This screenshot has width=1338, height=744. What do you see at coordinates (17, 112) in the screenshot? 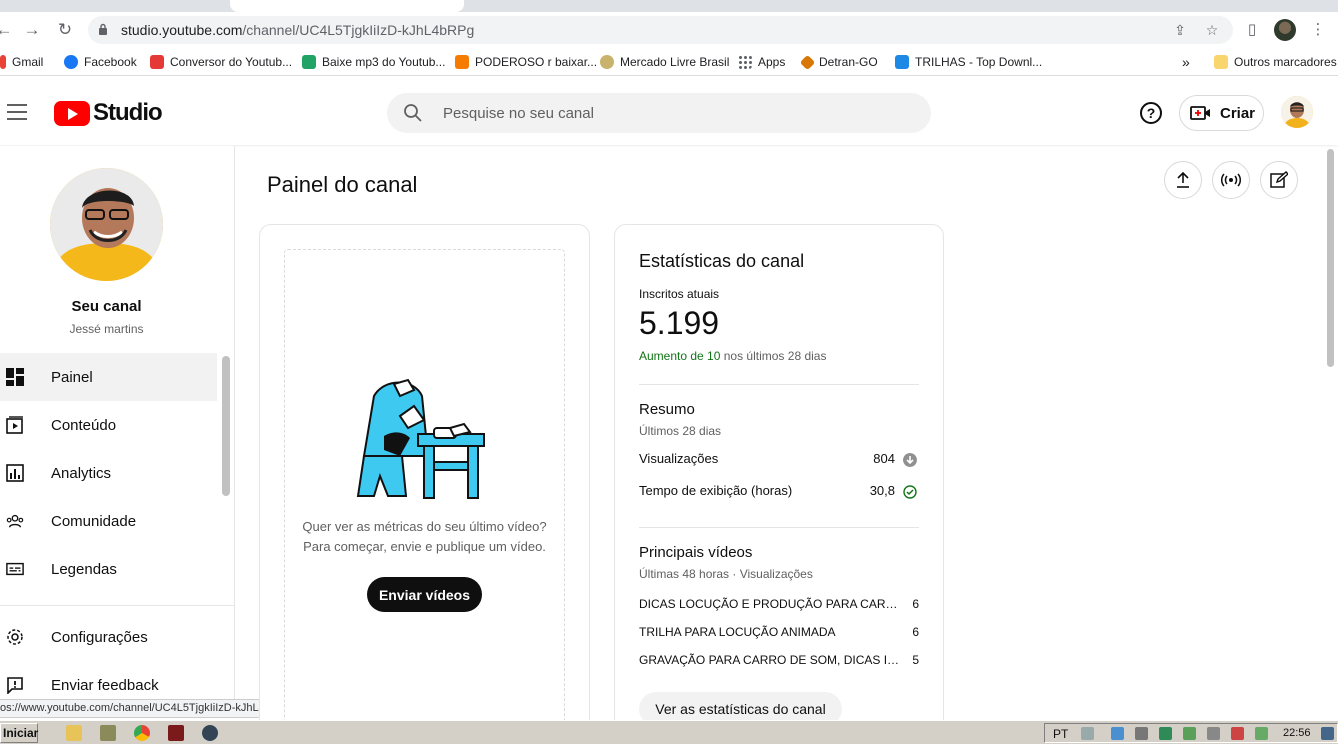
I see `menu-icon` at bounding box center [17, 112].